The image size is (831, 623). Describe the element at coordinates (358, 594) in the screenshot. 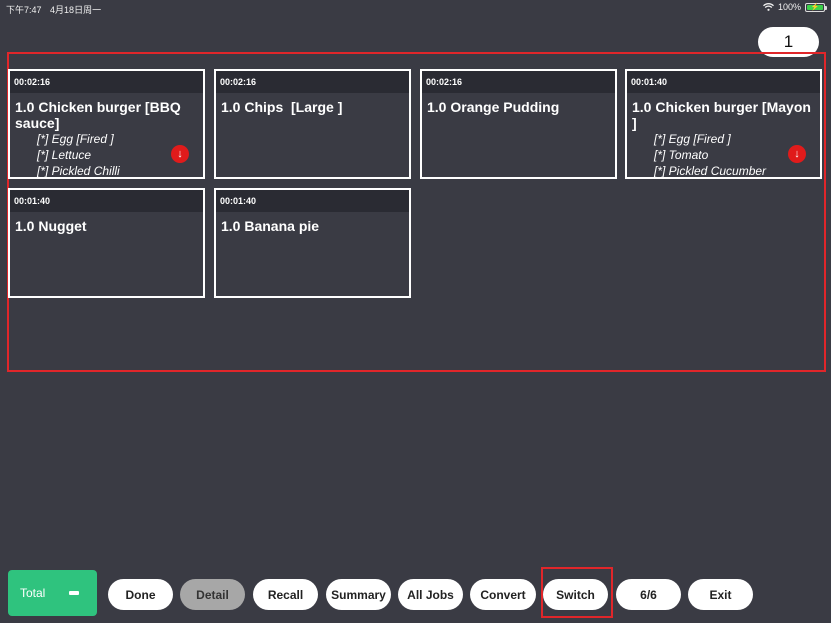

I see `summary-button: Summary` at that location.